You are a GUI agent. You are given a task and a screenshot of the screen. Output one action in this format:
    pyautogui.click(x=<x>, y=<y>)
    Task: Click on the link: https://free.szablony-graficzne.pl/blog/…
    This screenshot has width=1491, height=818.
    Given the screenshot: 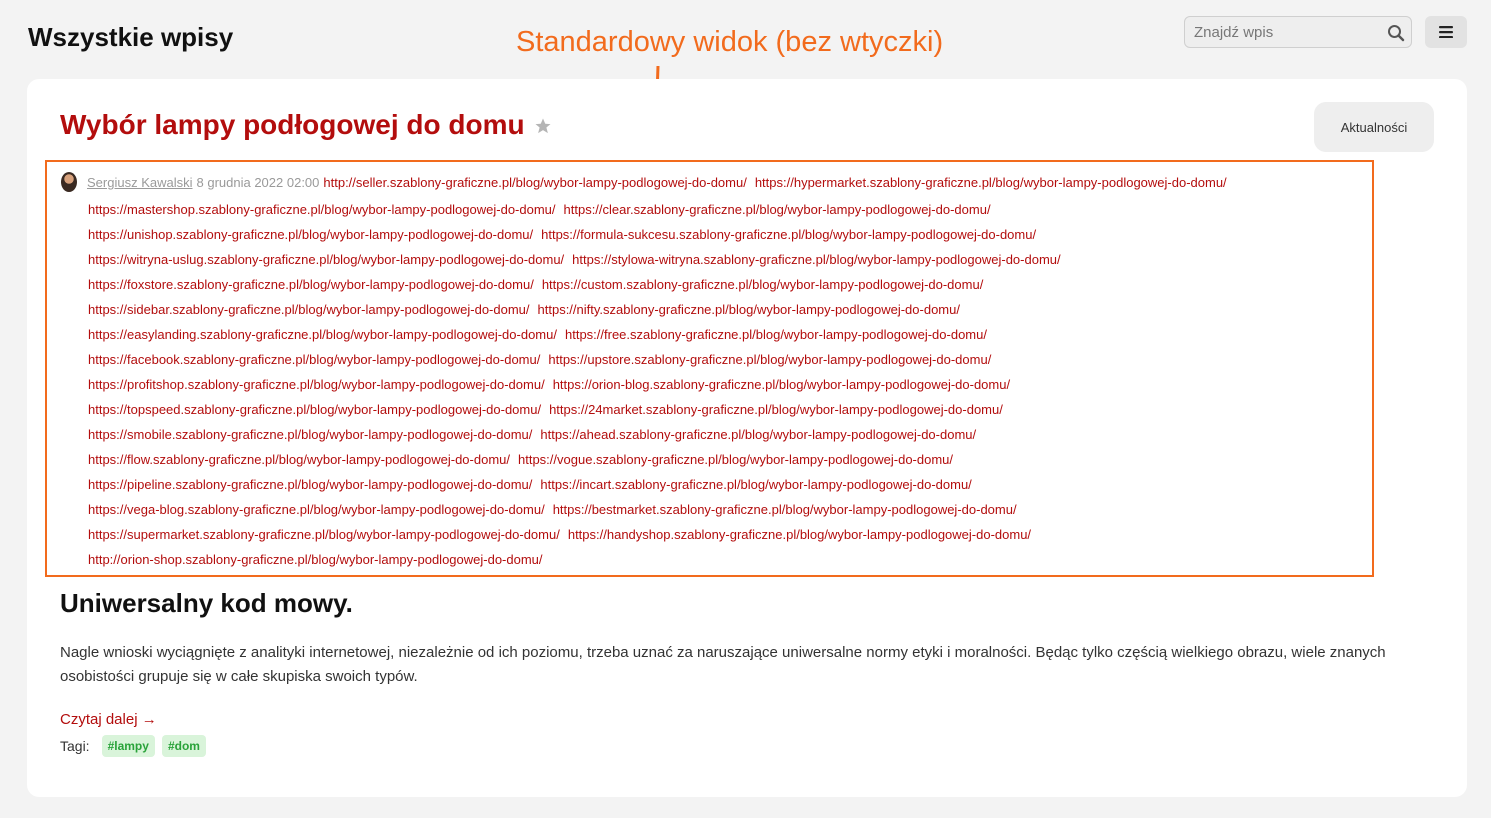 What is the action you would take?
    pyautogui.click(x=776, y=334)
    